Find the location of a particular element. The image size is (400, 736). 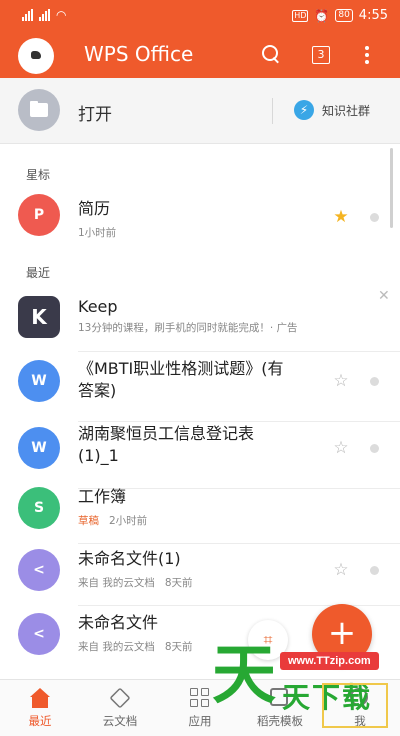

file-time: 2小时前 is located at coordinates (128, 521).